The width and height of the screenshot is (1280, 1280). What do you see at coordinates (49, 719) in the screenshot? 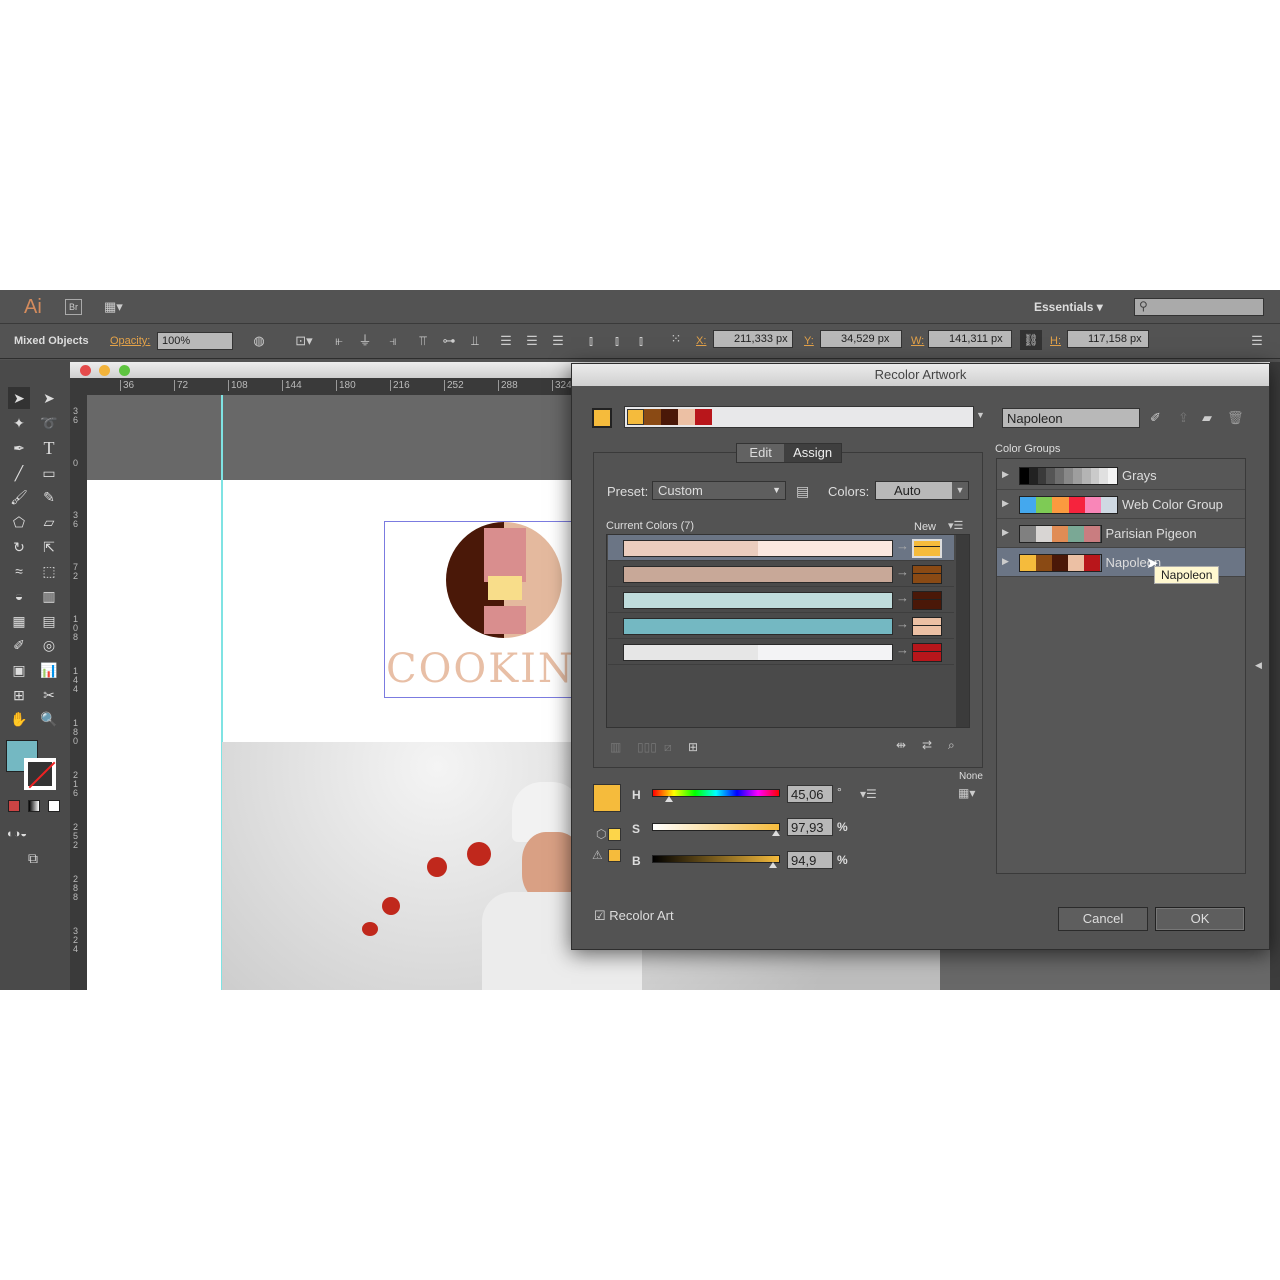
I see `zoom-tool-icon: 🔍` at bounding box center [49, 719].